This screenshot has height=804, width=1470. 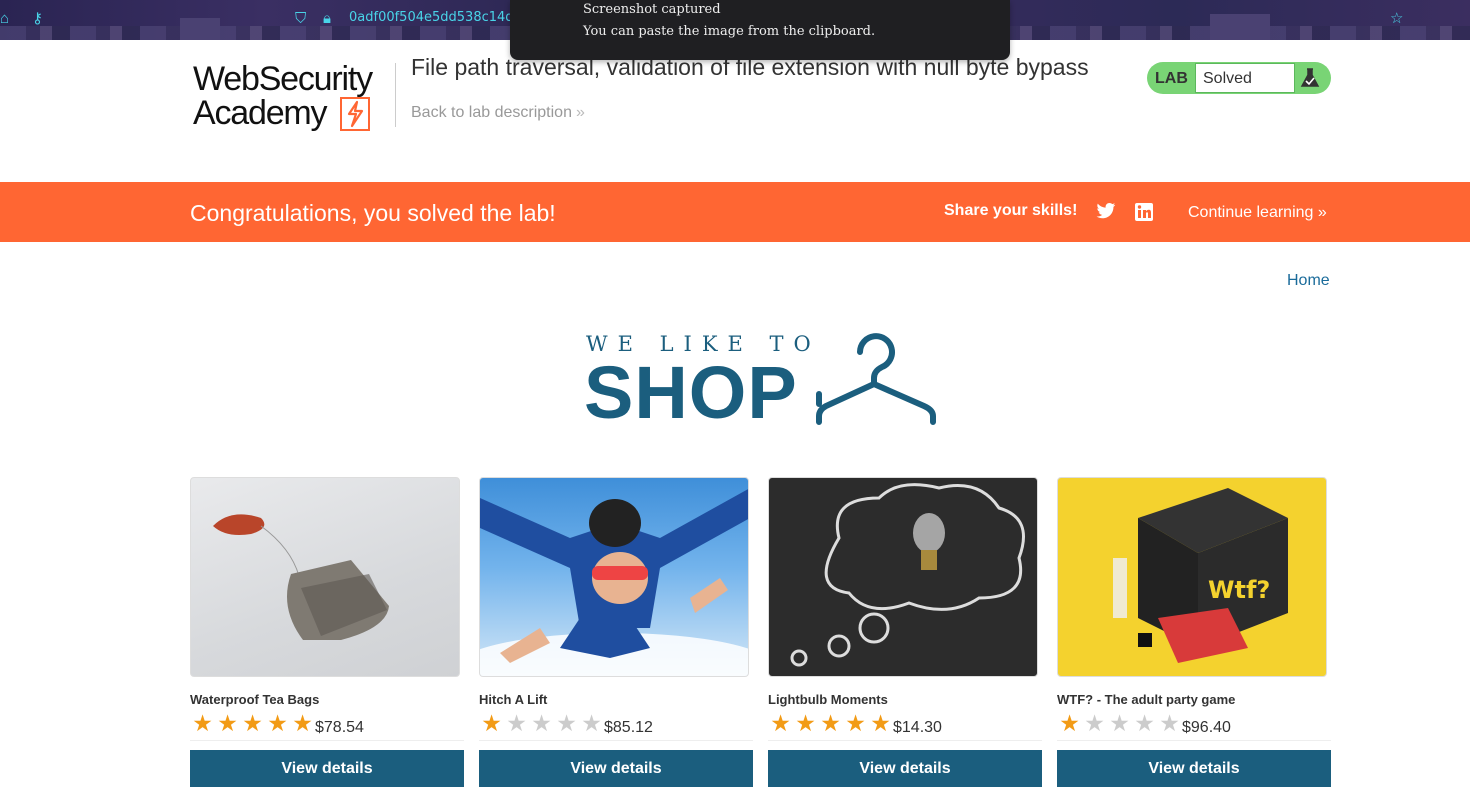 What do you see at coordinates (1011, 210) in the screenshot?
I see `share-skills-label: Share your skills!` at bounding box center [1011, 210].